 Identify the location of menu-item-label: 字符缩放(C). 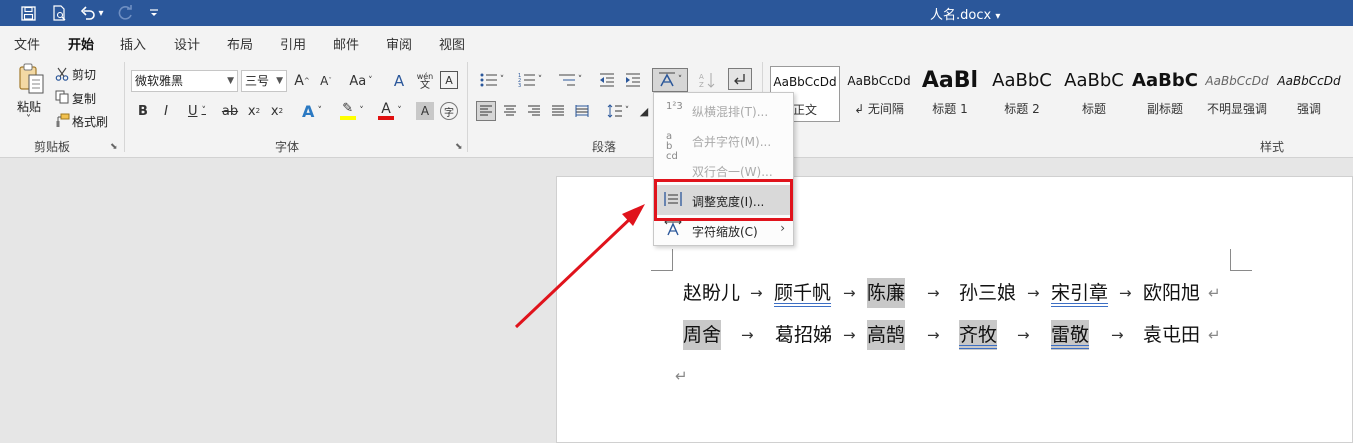
(725, 232).